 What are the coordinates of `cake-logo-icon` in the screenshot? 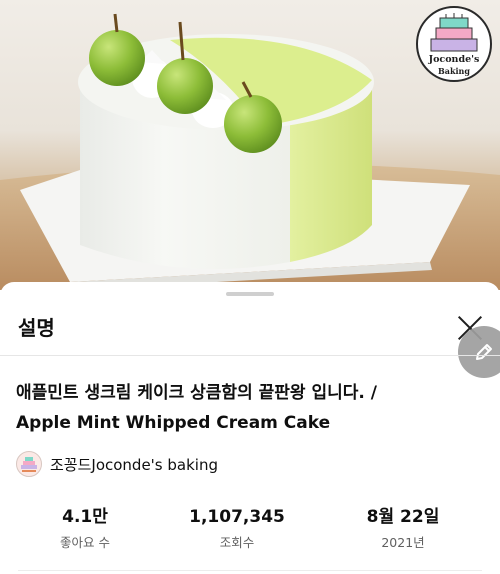 It's located at (454, 32).